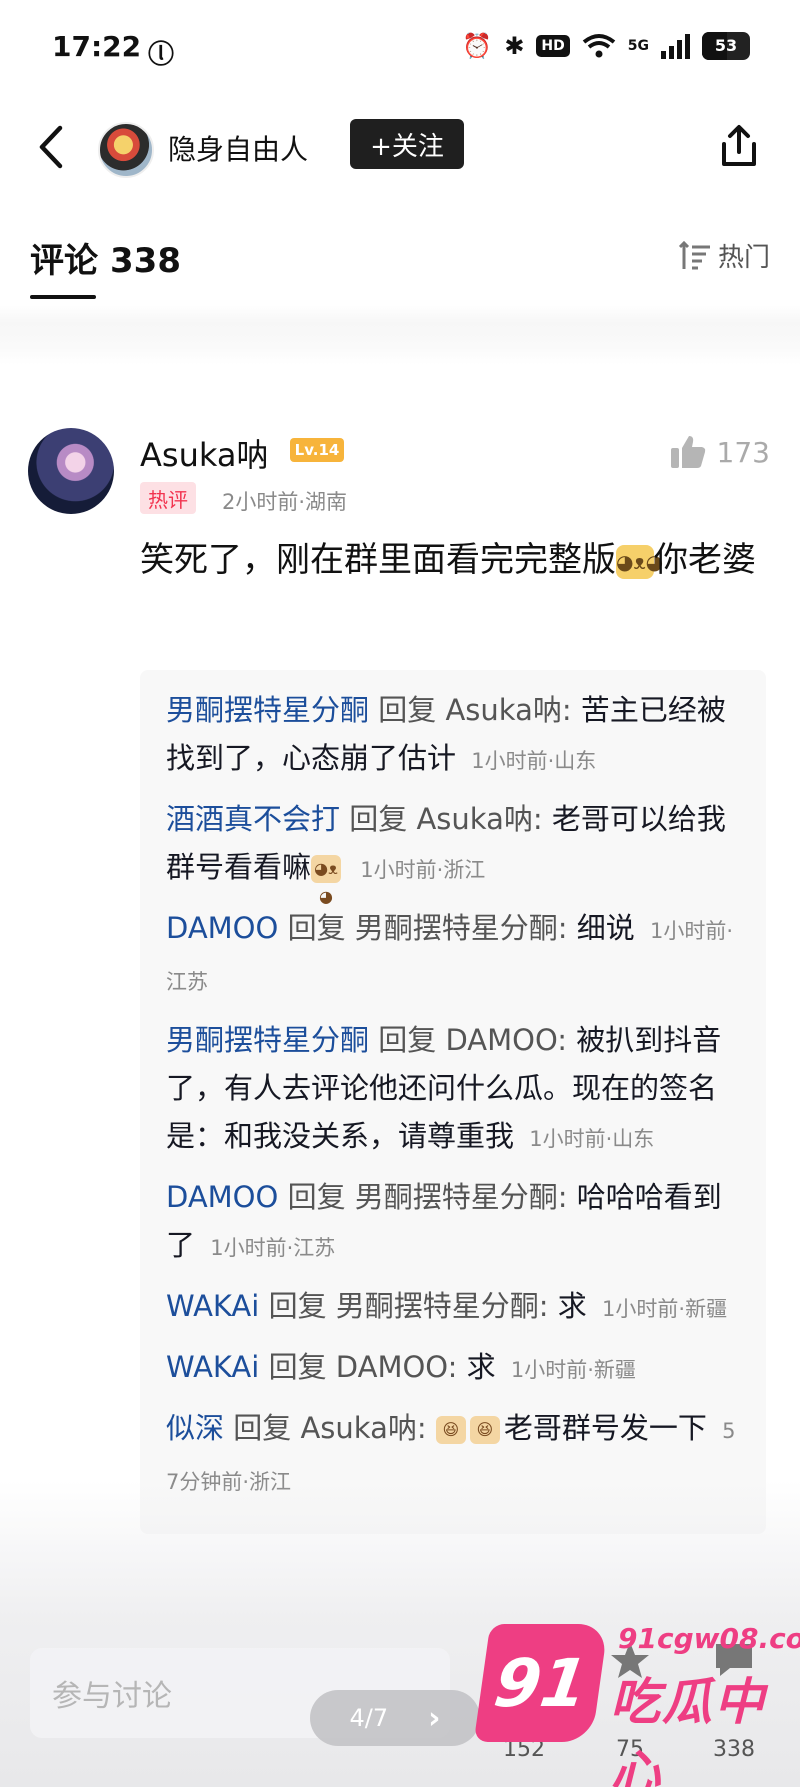 The width and height of the screenshot is (800, 1787). I want to click on reply-time: 1小时前·浙江, so click(423, 870).